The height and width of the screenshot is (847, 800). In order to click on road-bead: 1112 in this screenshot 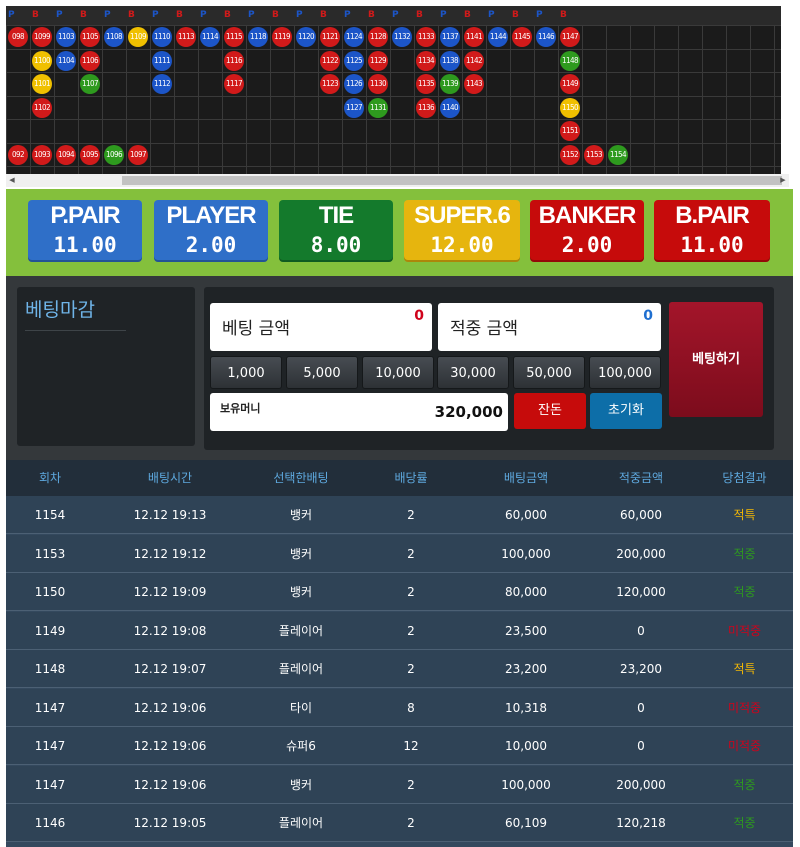, I will do `click(162, 84)`.